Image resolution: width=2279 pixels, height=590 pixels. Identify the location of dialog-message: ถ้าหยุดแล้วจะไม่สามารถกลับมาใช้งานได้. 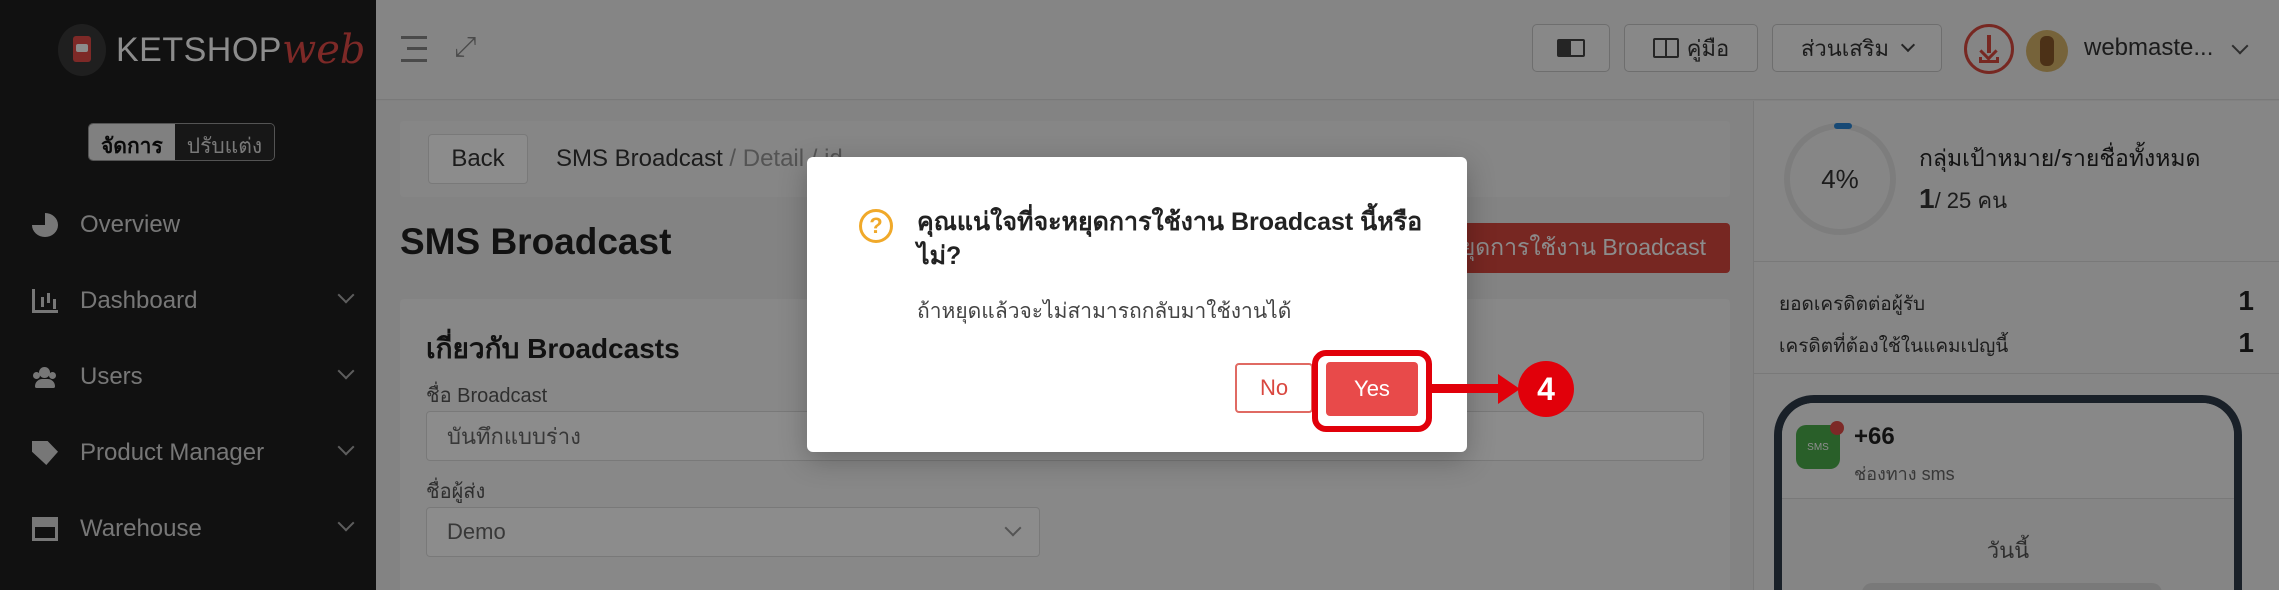
(1104, 311).